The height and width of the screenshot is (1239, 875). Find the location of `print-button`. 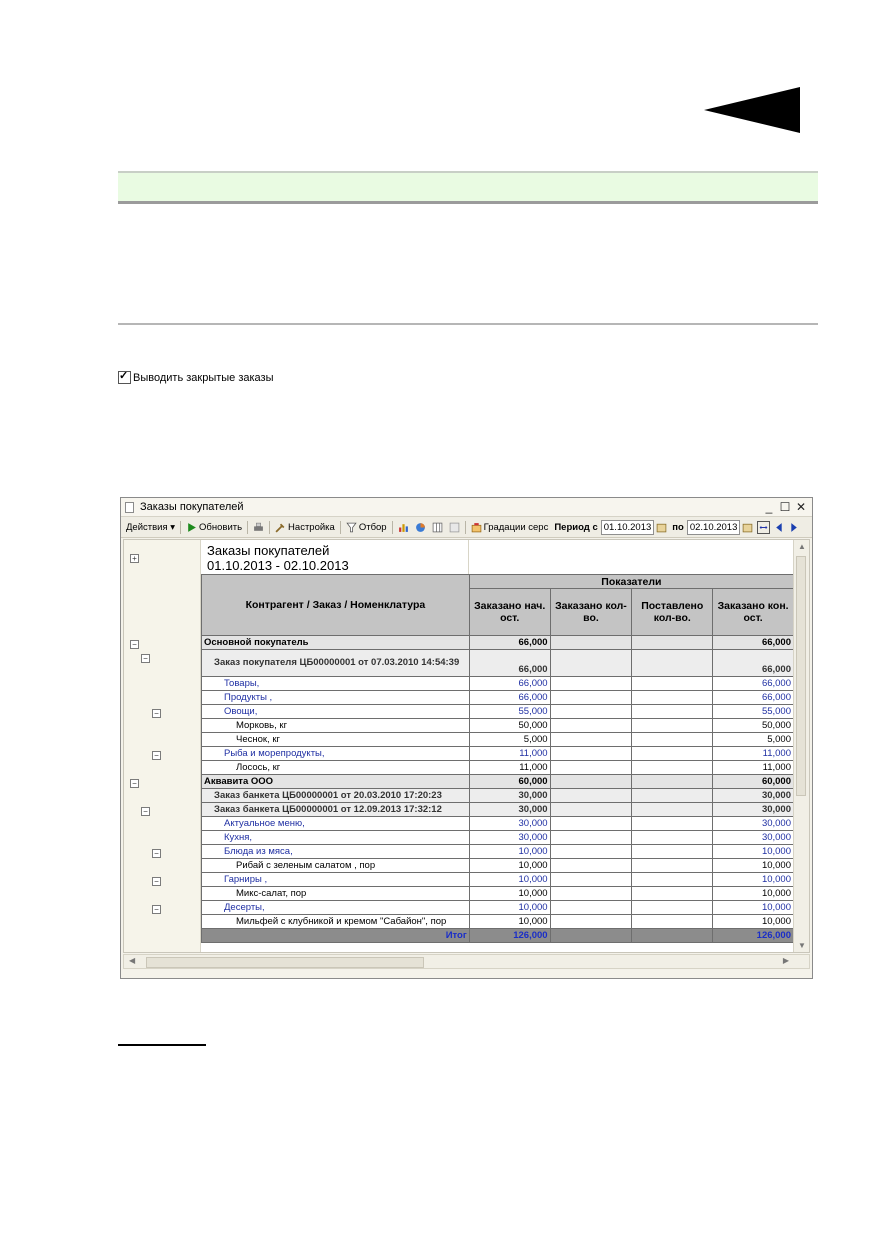

print-button is located at coordinates (258, 527).